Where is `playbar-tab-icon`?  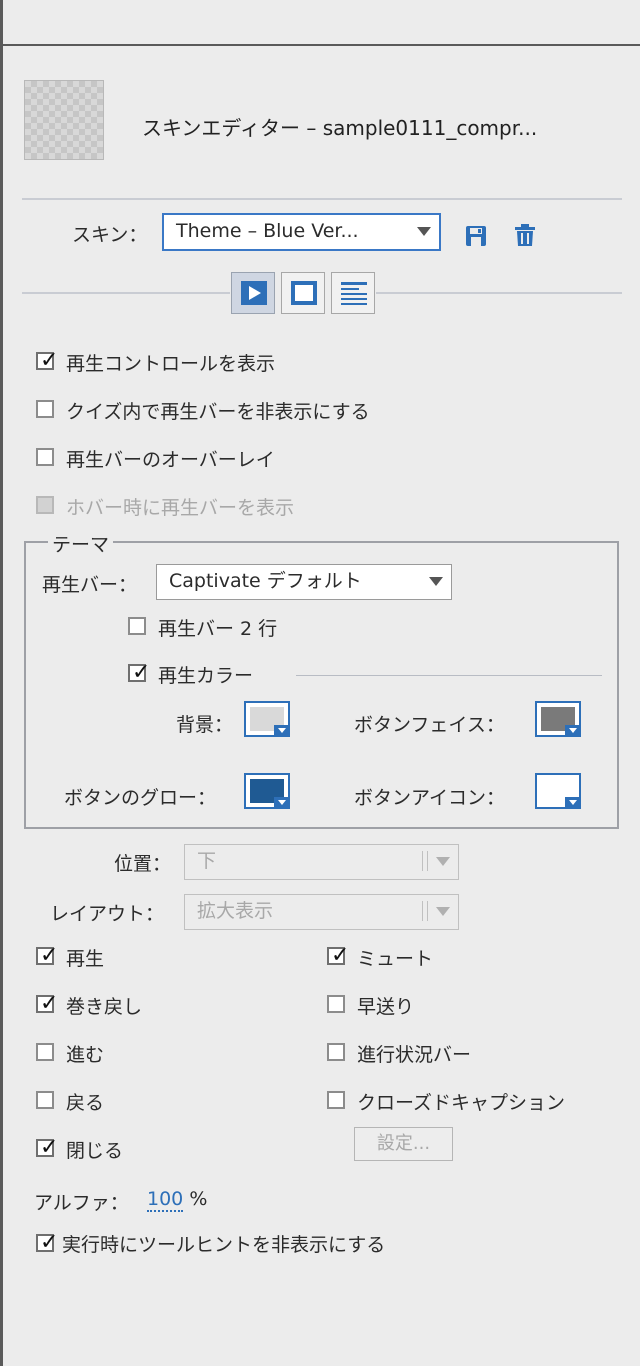 playbar-tab-icon is located at coordinates (254, 293).